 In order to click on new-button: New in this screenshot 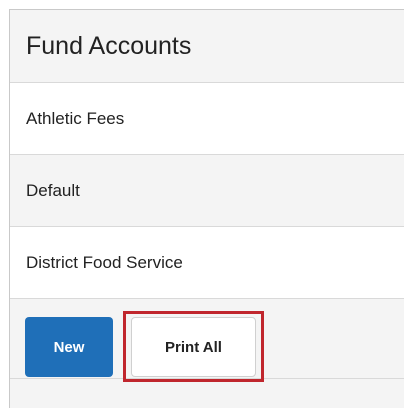, I will do `click(69, 347)`.